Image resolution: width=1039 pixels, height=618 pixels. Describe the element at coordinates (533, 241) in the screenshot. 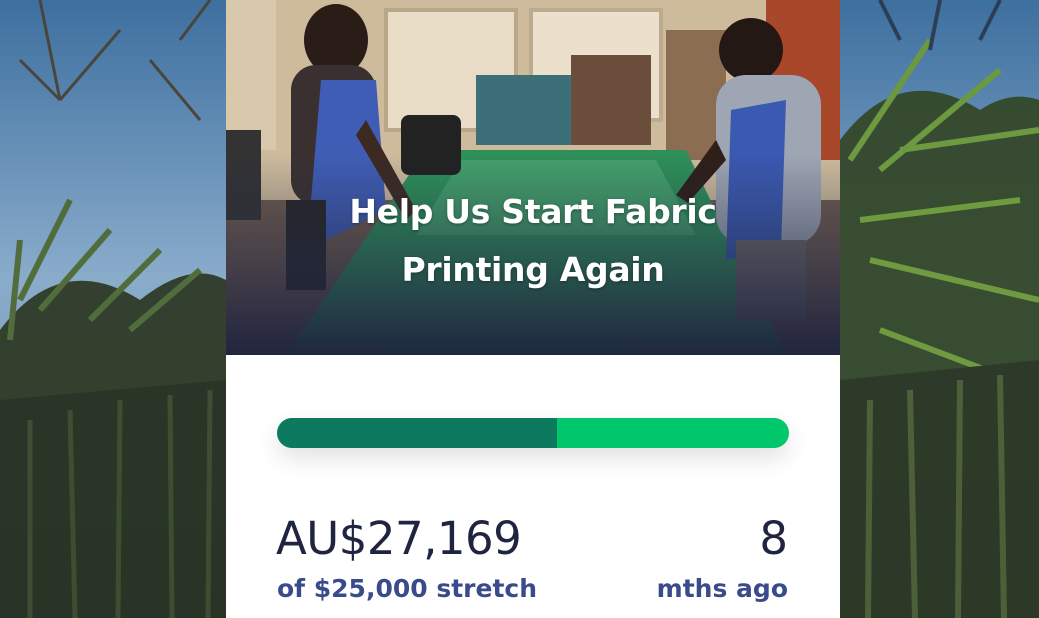

I see `campaign-title: Help Us Start Fabric Printing Again` at that location.